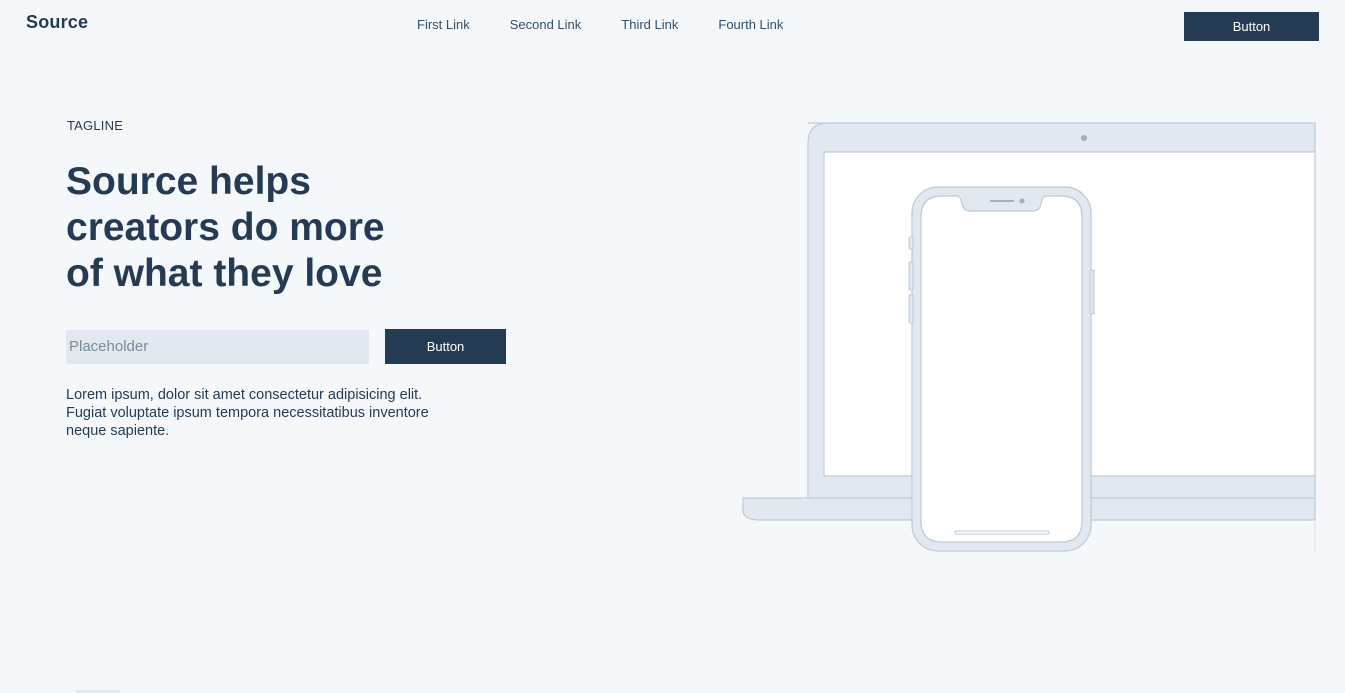 This screenshot has width=1345, height=693. Describe the element at coordinates (95, 125) in the screenshot. I see `hero-tagline: TAGLINE` at that location.